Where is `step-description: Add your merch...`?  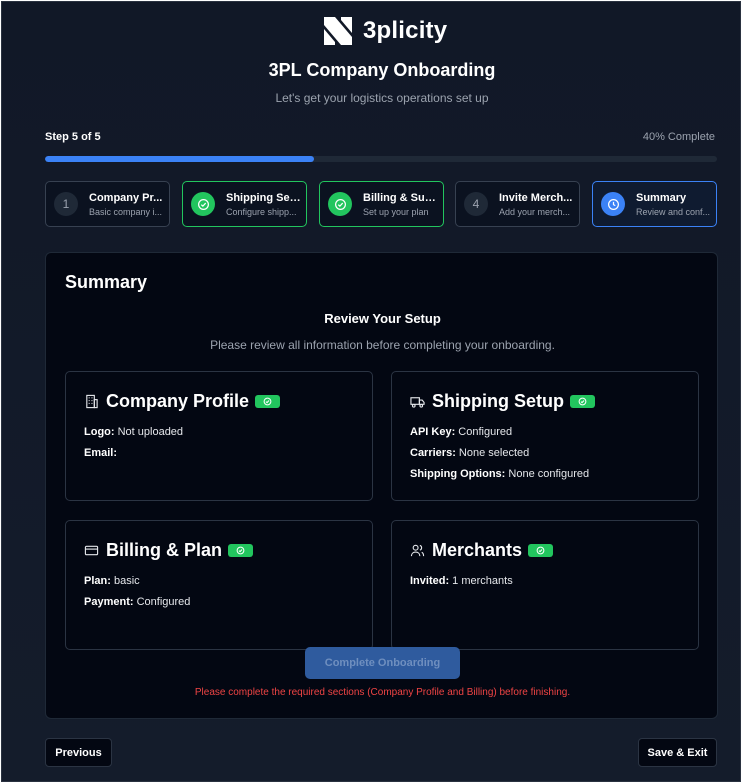 step-description: Add your merch... is located at coordinates (535, 211).